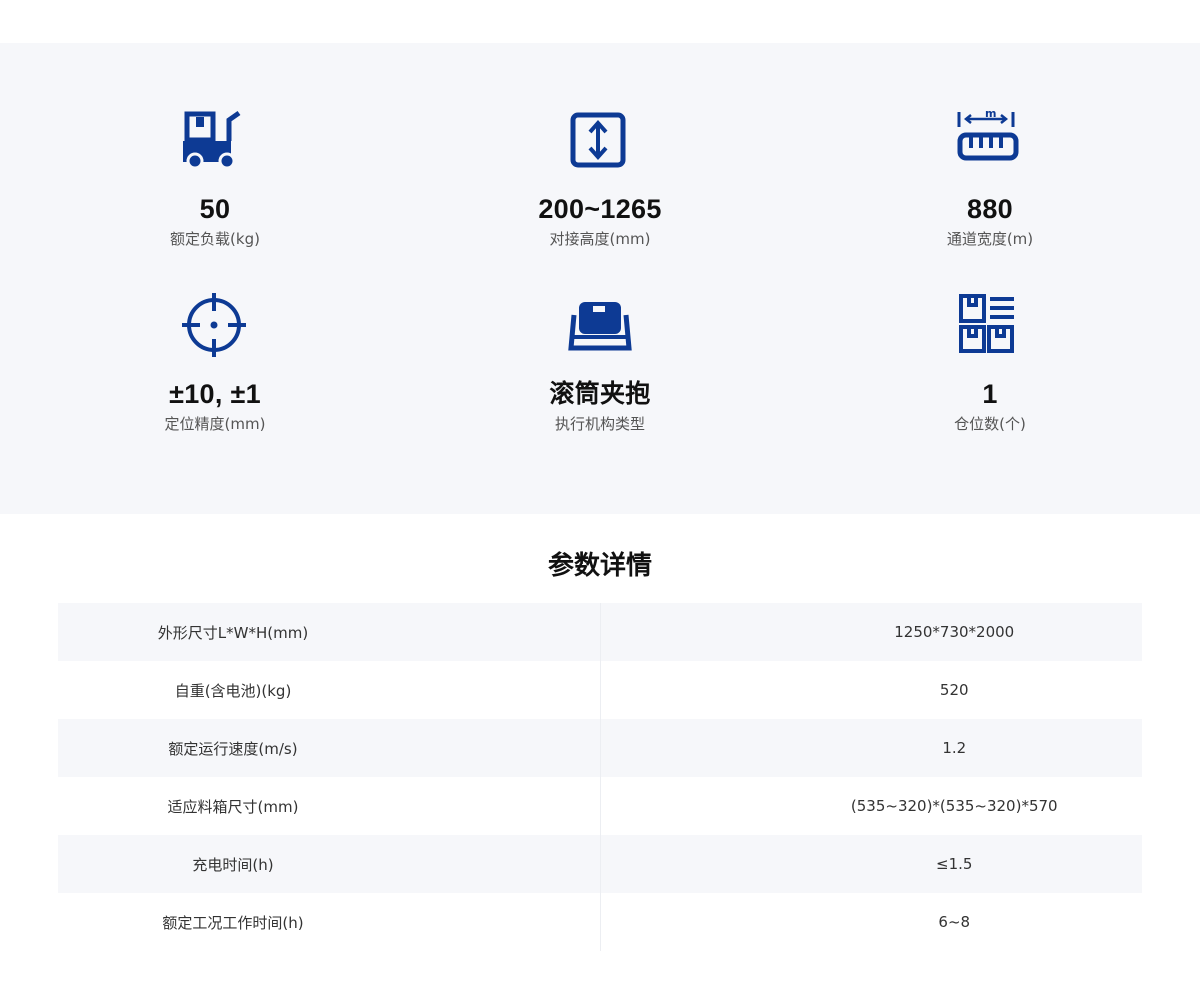 Image resolution: width=1200 pixels, height=996 pixels. I want to click on table-row: 充电时间(h) ≤1.5, so click(600, 864).